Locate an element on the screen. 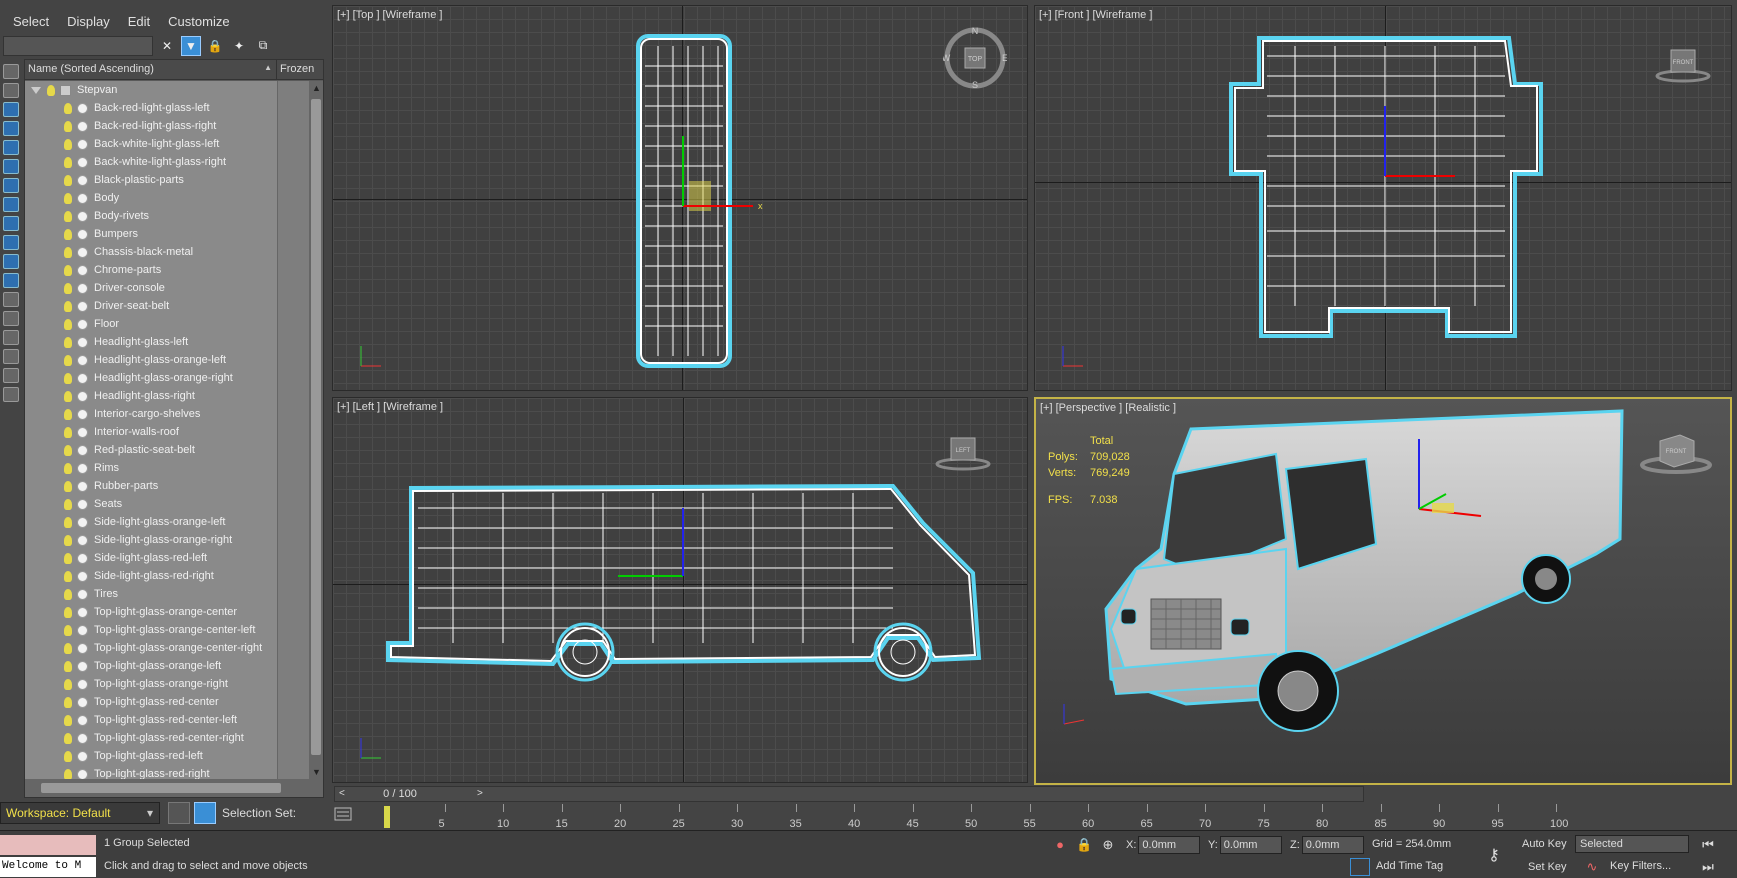 The width and height of the screenshot is (1737, 878). go-to-start-icon: ⏮ is located at coordinates (1708, 845).